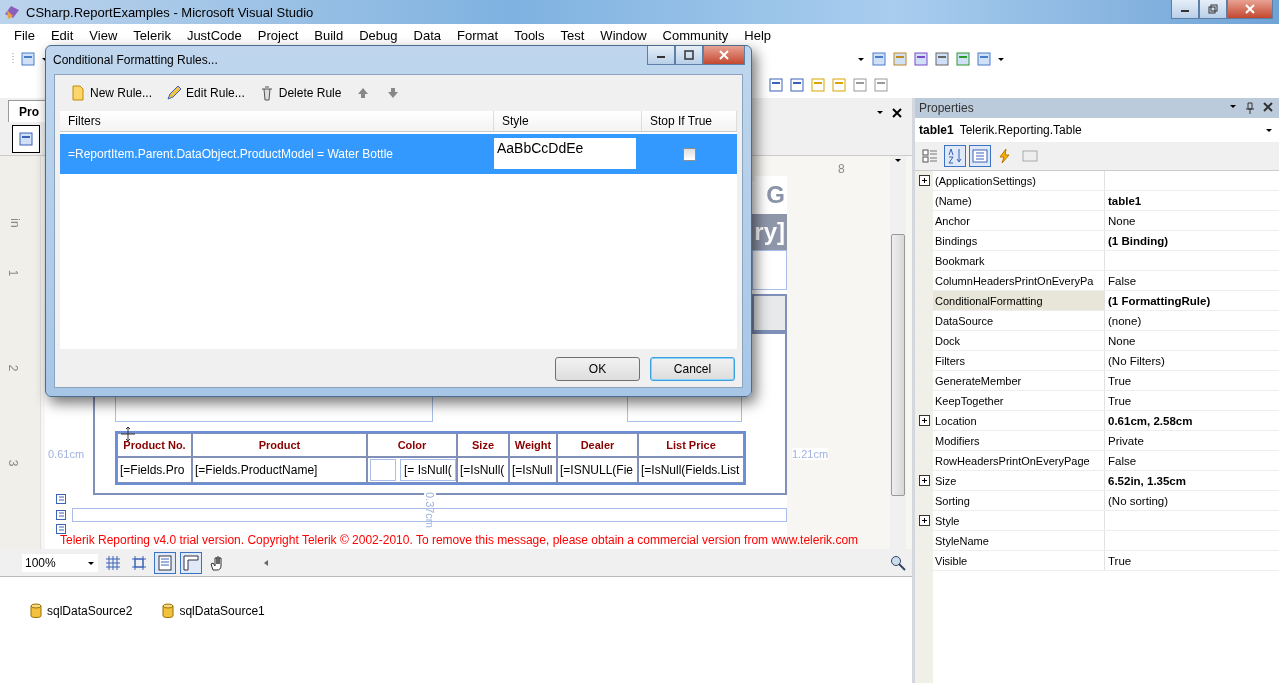 This screenshot has width=1279, height=683. I want to click on ruler-label: 3, so click(13, 463).